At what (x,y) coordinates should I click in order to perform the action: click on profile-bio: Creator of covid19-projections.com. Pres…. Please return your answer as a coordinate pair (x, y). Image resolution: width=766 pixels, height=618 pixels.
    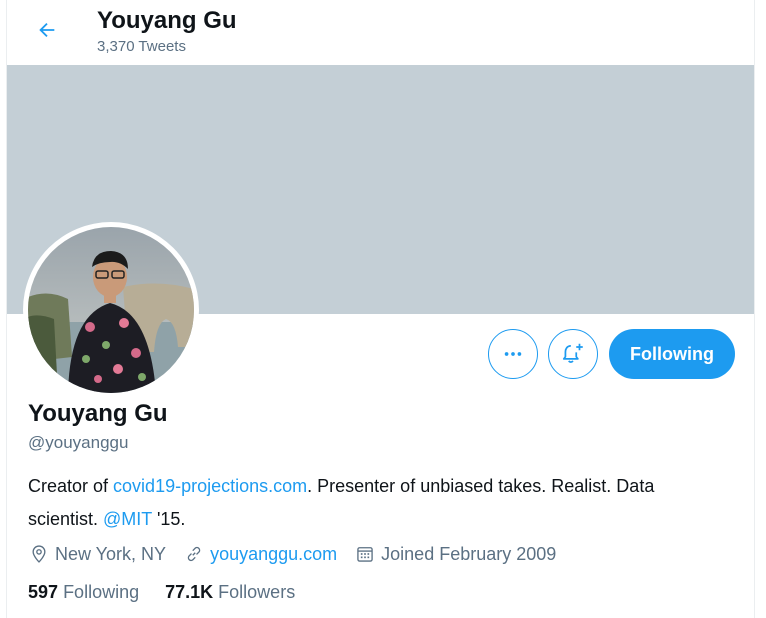
    Looking at the image, I should click on (368, 503).